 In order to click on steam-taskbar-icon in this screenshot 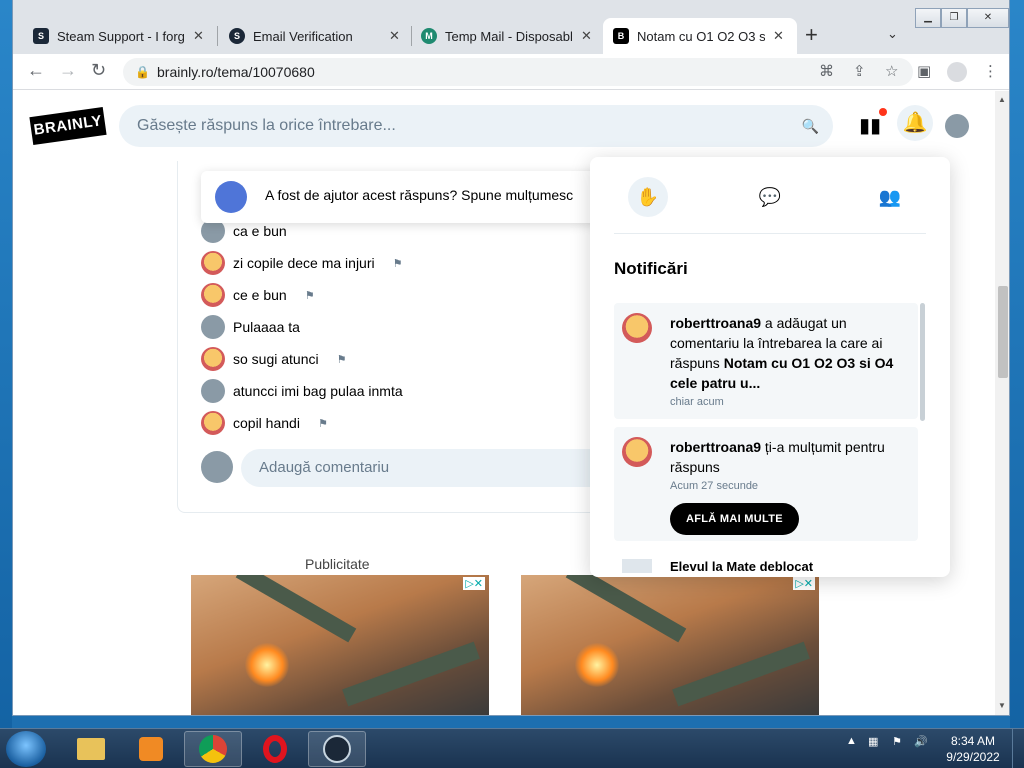, I will do `click(337, 749)`.